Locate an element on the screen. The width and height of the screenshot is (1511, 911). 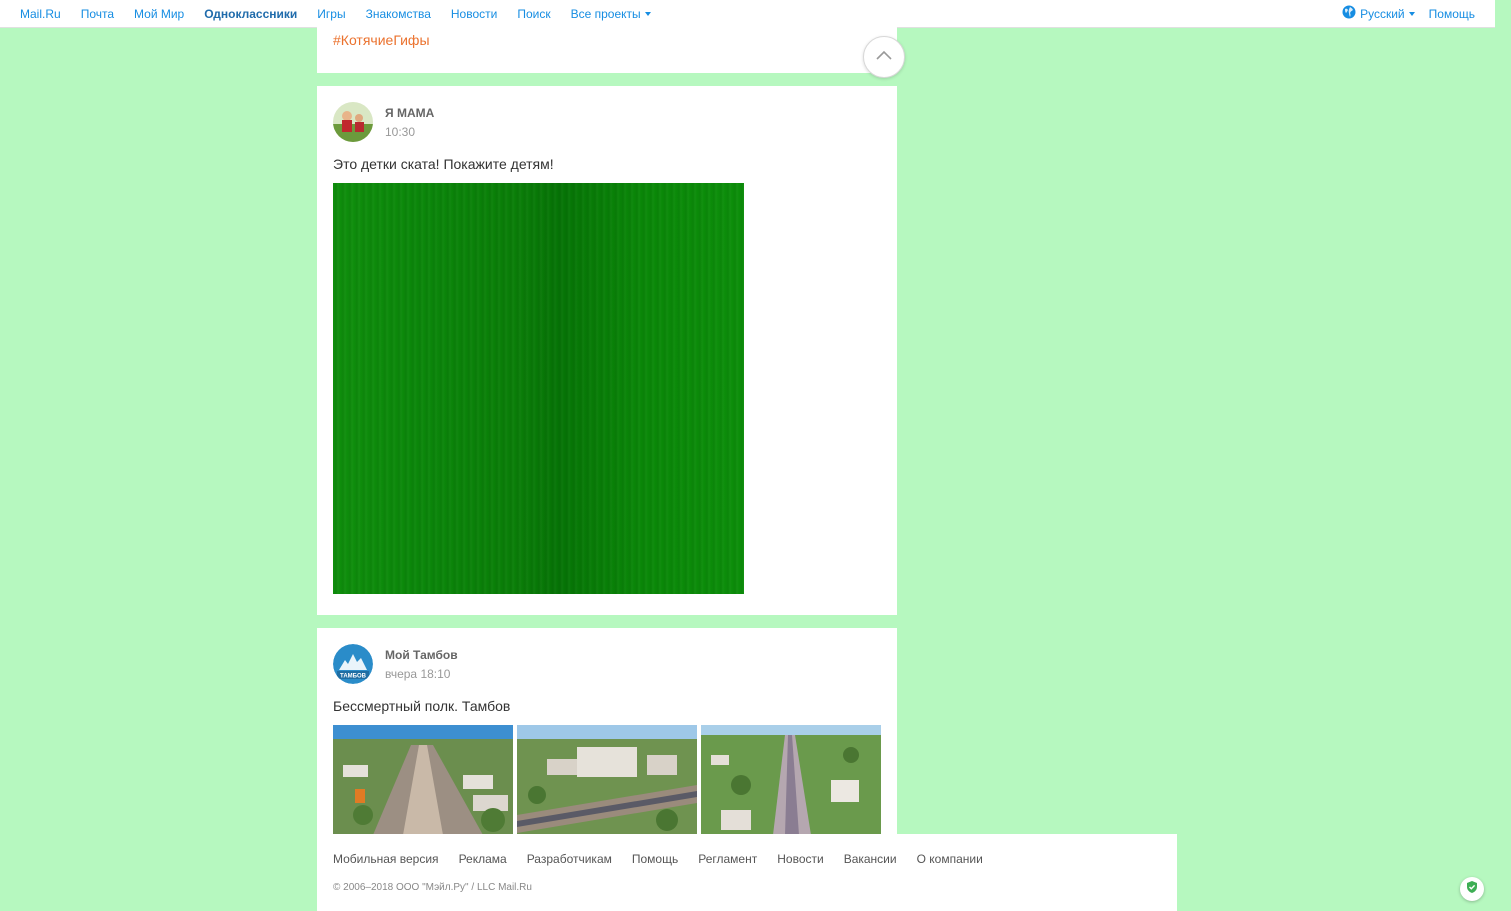
post-author-name: Мой Тамбов is located at coordinates (421, 655).